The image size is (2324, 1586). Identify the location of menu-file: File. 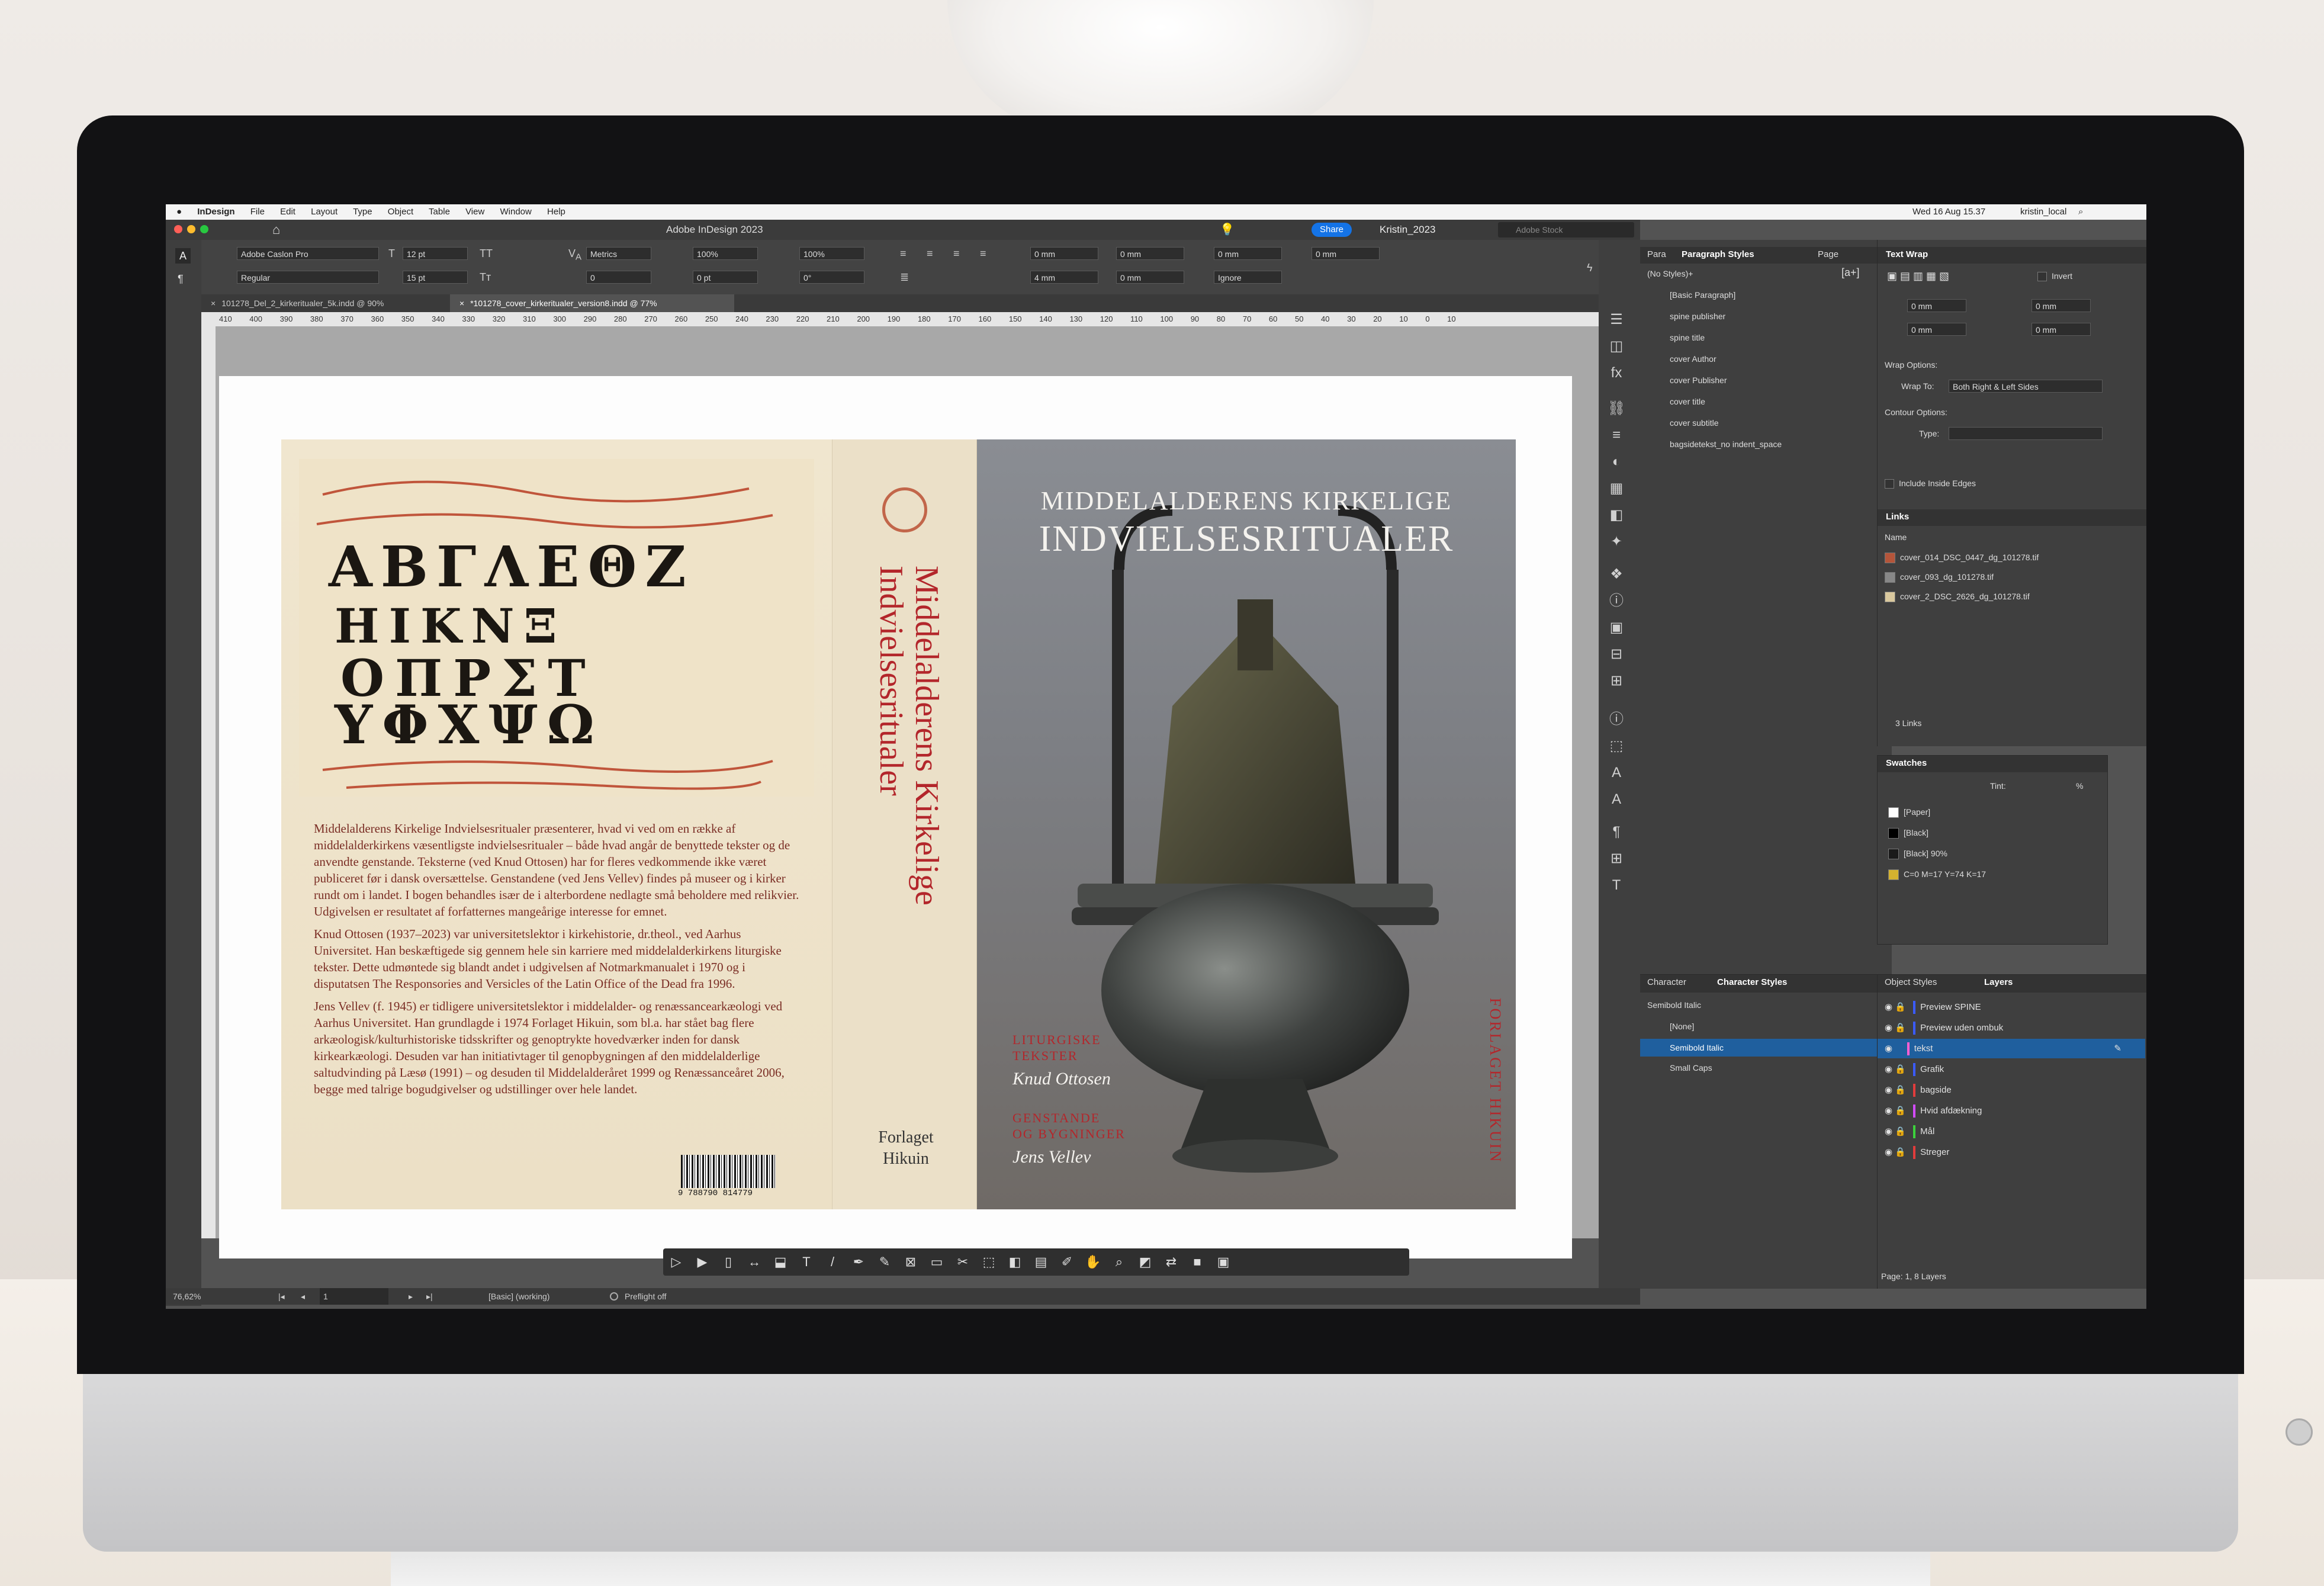
(257, 212).